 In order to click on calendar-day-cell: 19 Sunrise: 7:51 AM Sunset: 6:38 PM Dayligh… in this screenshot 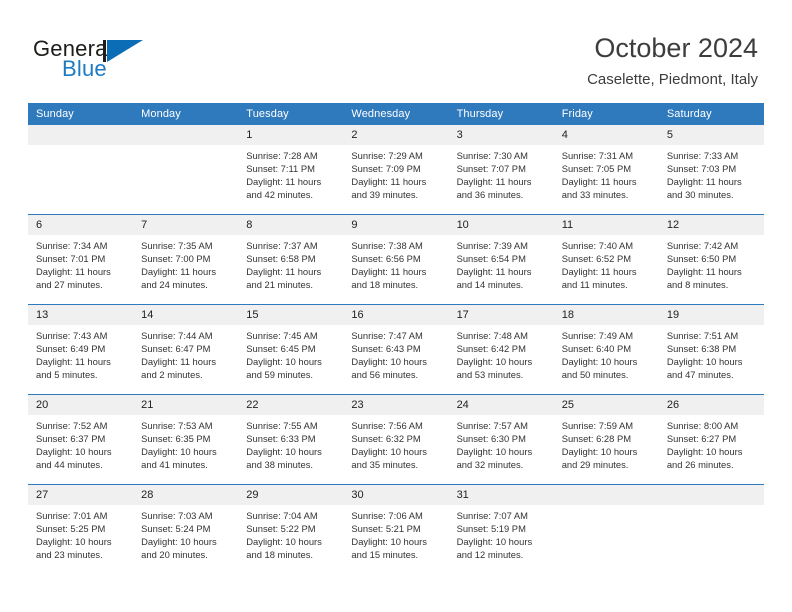, I will do `click(711, 349)`.